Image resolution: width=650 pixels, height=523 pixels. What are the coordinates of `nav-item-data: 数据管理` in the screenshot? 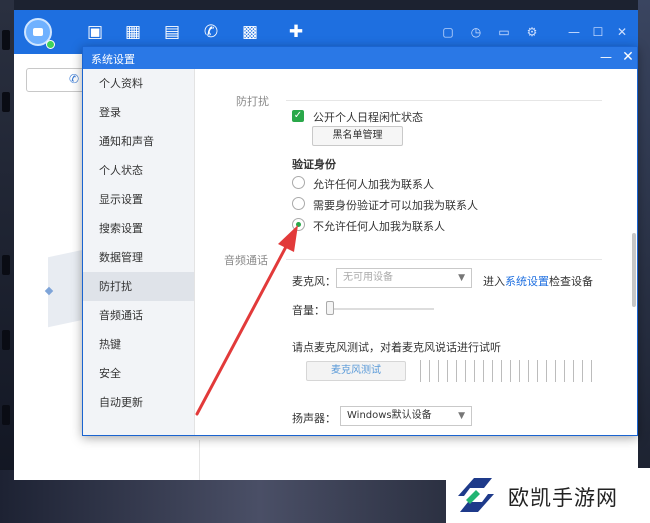 It's located at (138, 257).